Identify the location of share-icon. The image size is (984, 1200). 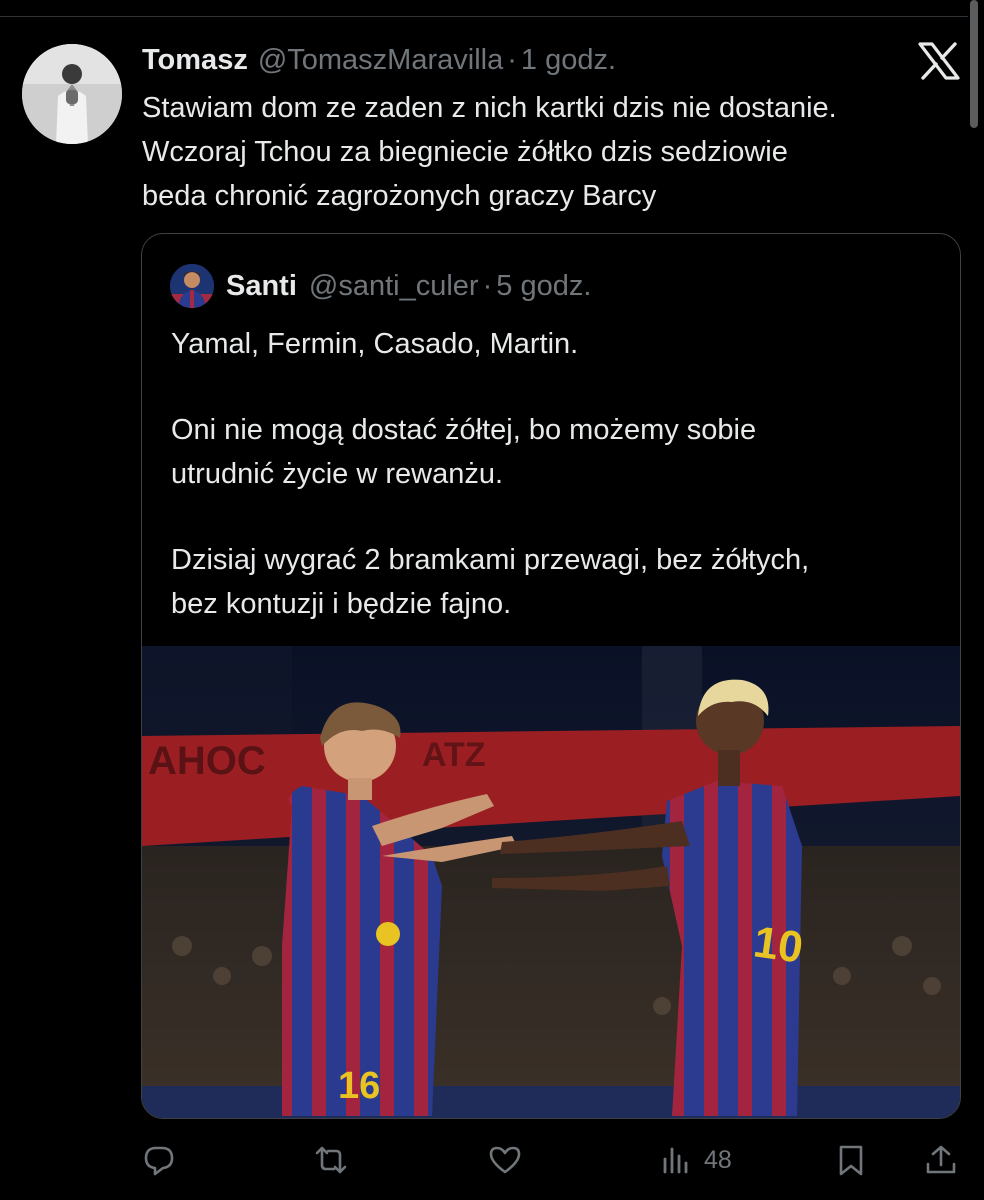
(941, 1159).